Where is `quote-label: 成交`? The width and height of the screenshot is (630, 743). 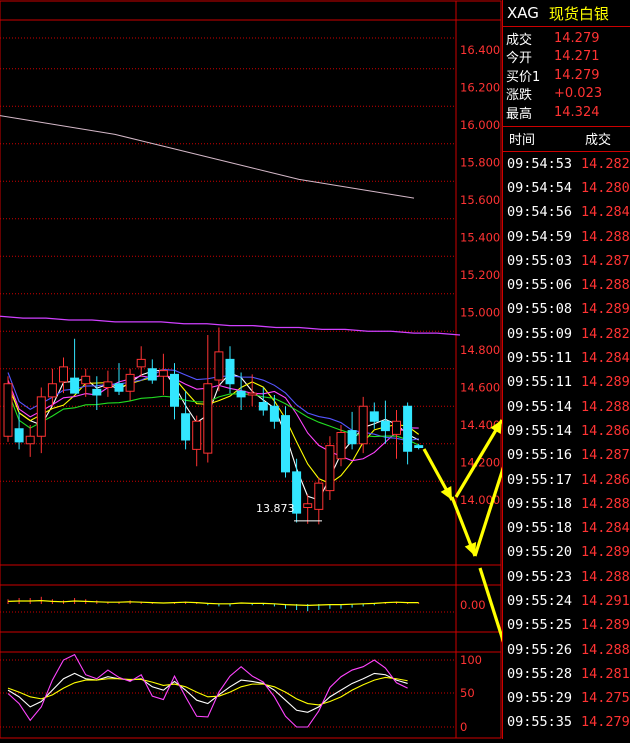
quote-label: 成交 is located at coordinates (519, 40).